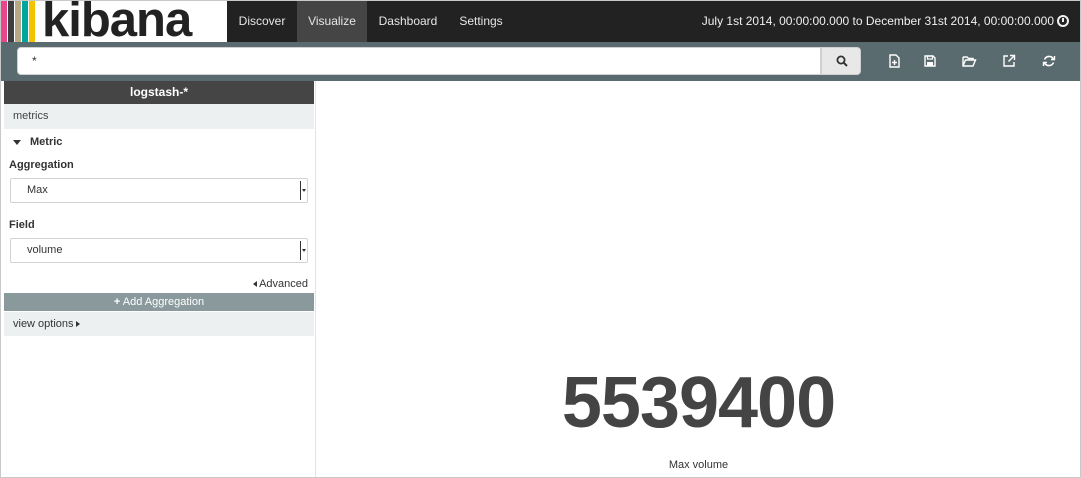  Describe the element at coordinates (37, 190) in the screenshot. I see `aggregation-select-value: Max` at that location.